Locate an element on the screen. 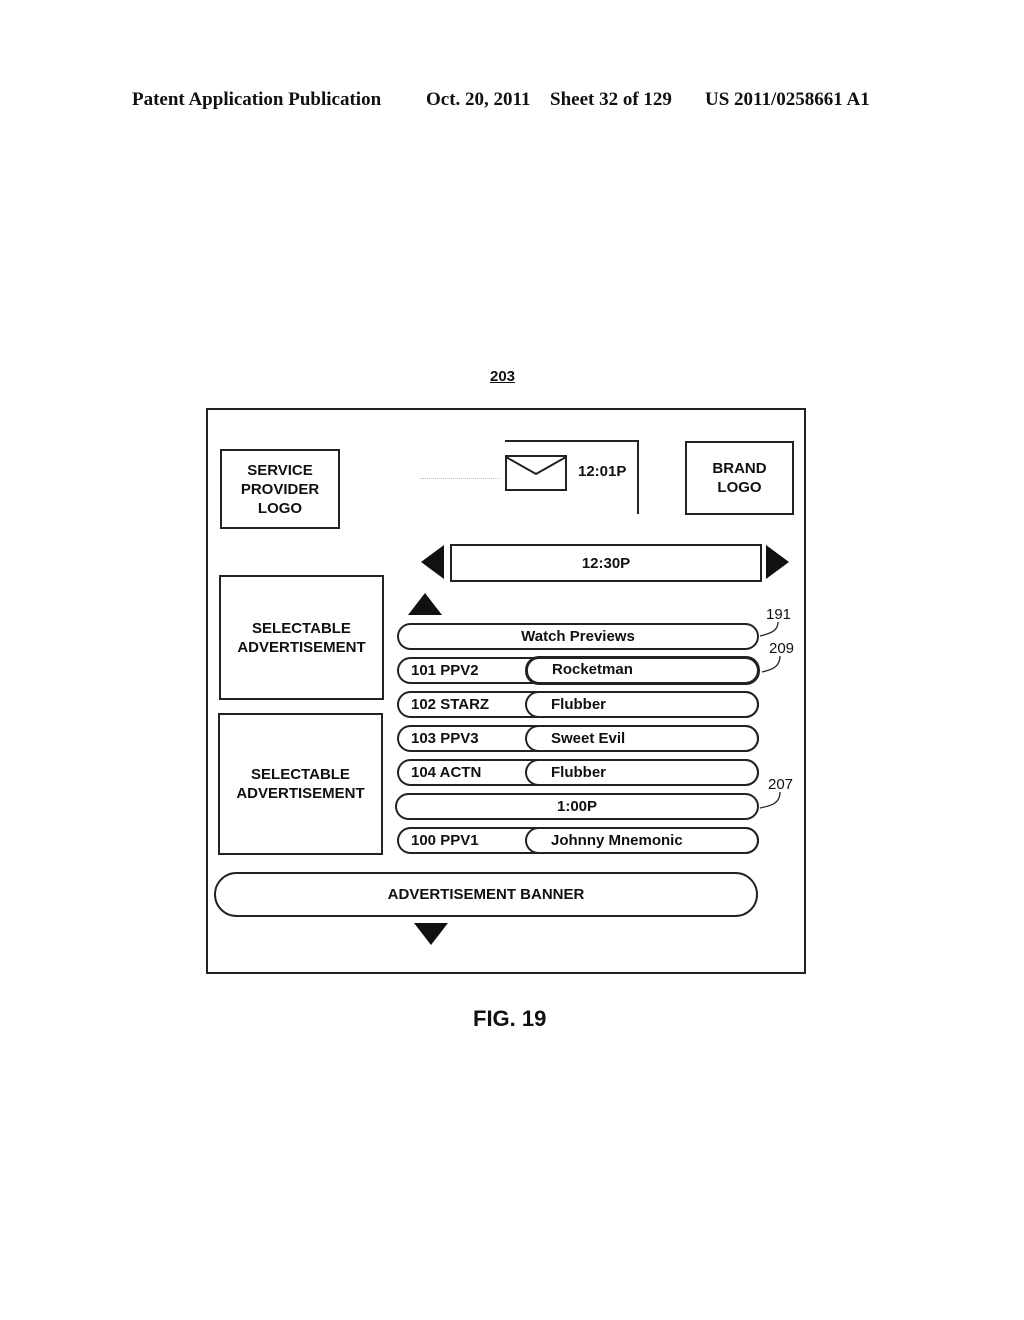 This screenshot has height=1320, width=1024. arrow-left-icon is located at coordinates (432, 562).